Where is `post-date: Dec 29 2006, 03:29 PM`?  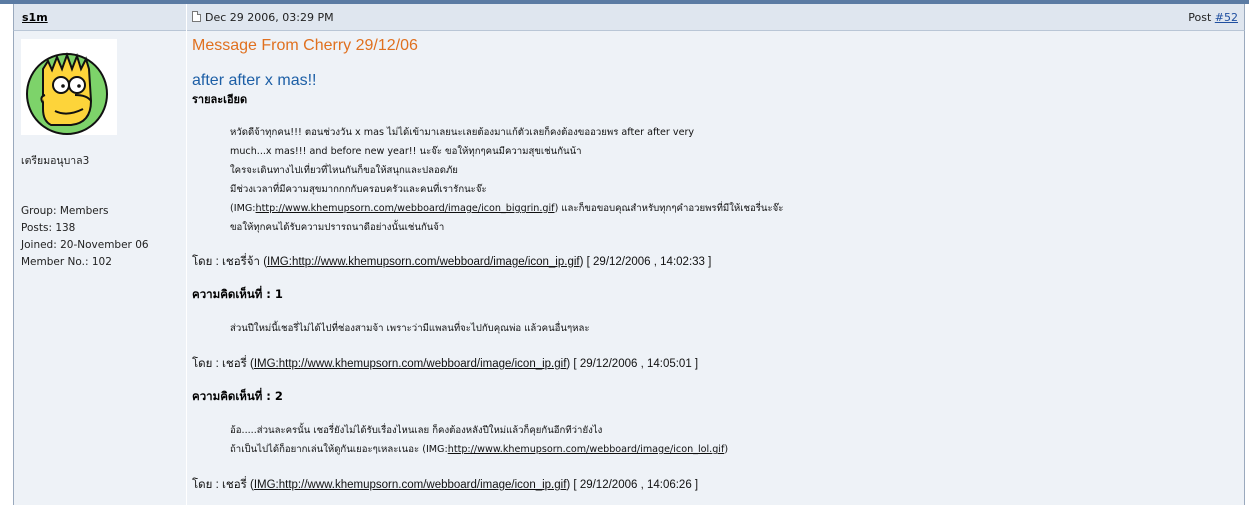
post-date: Dec 29 2006, 03:29 PM is located at coordinates (269, 17).